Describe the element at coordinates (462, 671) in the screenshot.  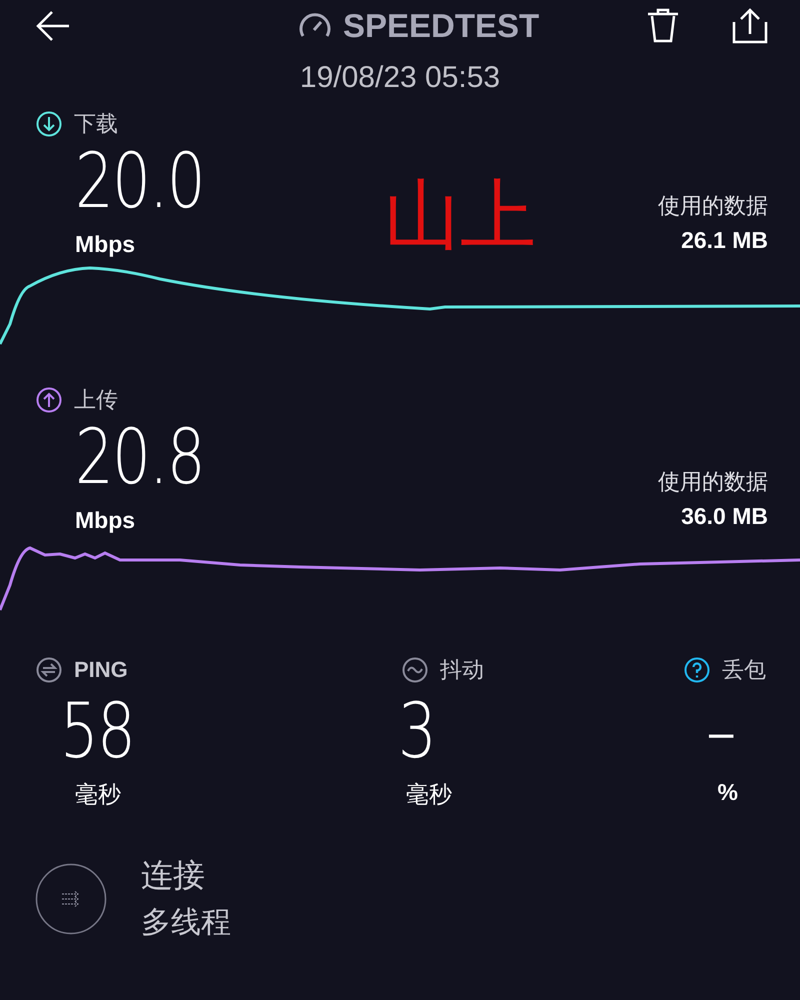
I see `metric-label: 抖动` at that location.